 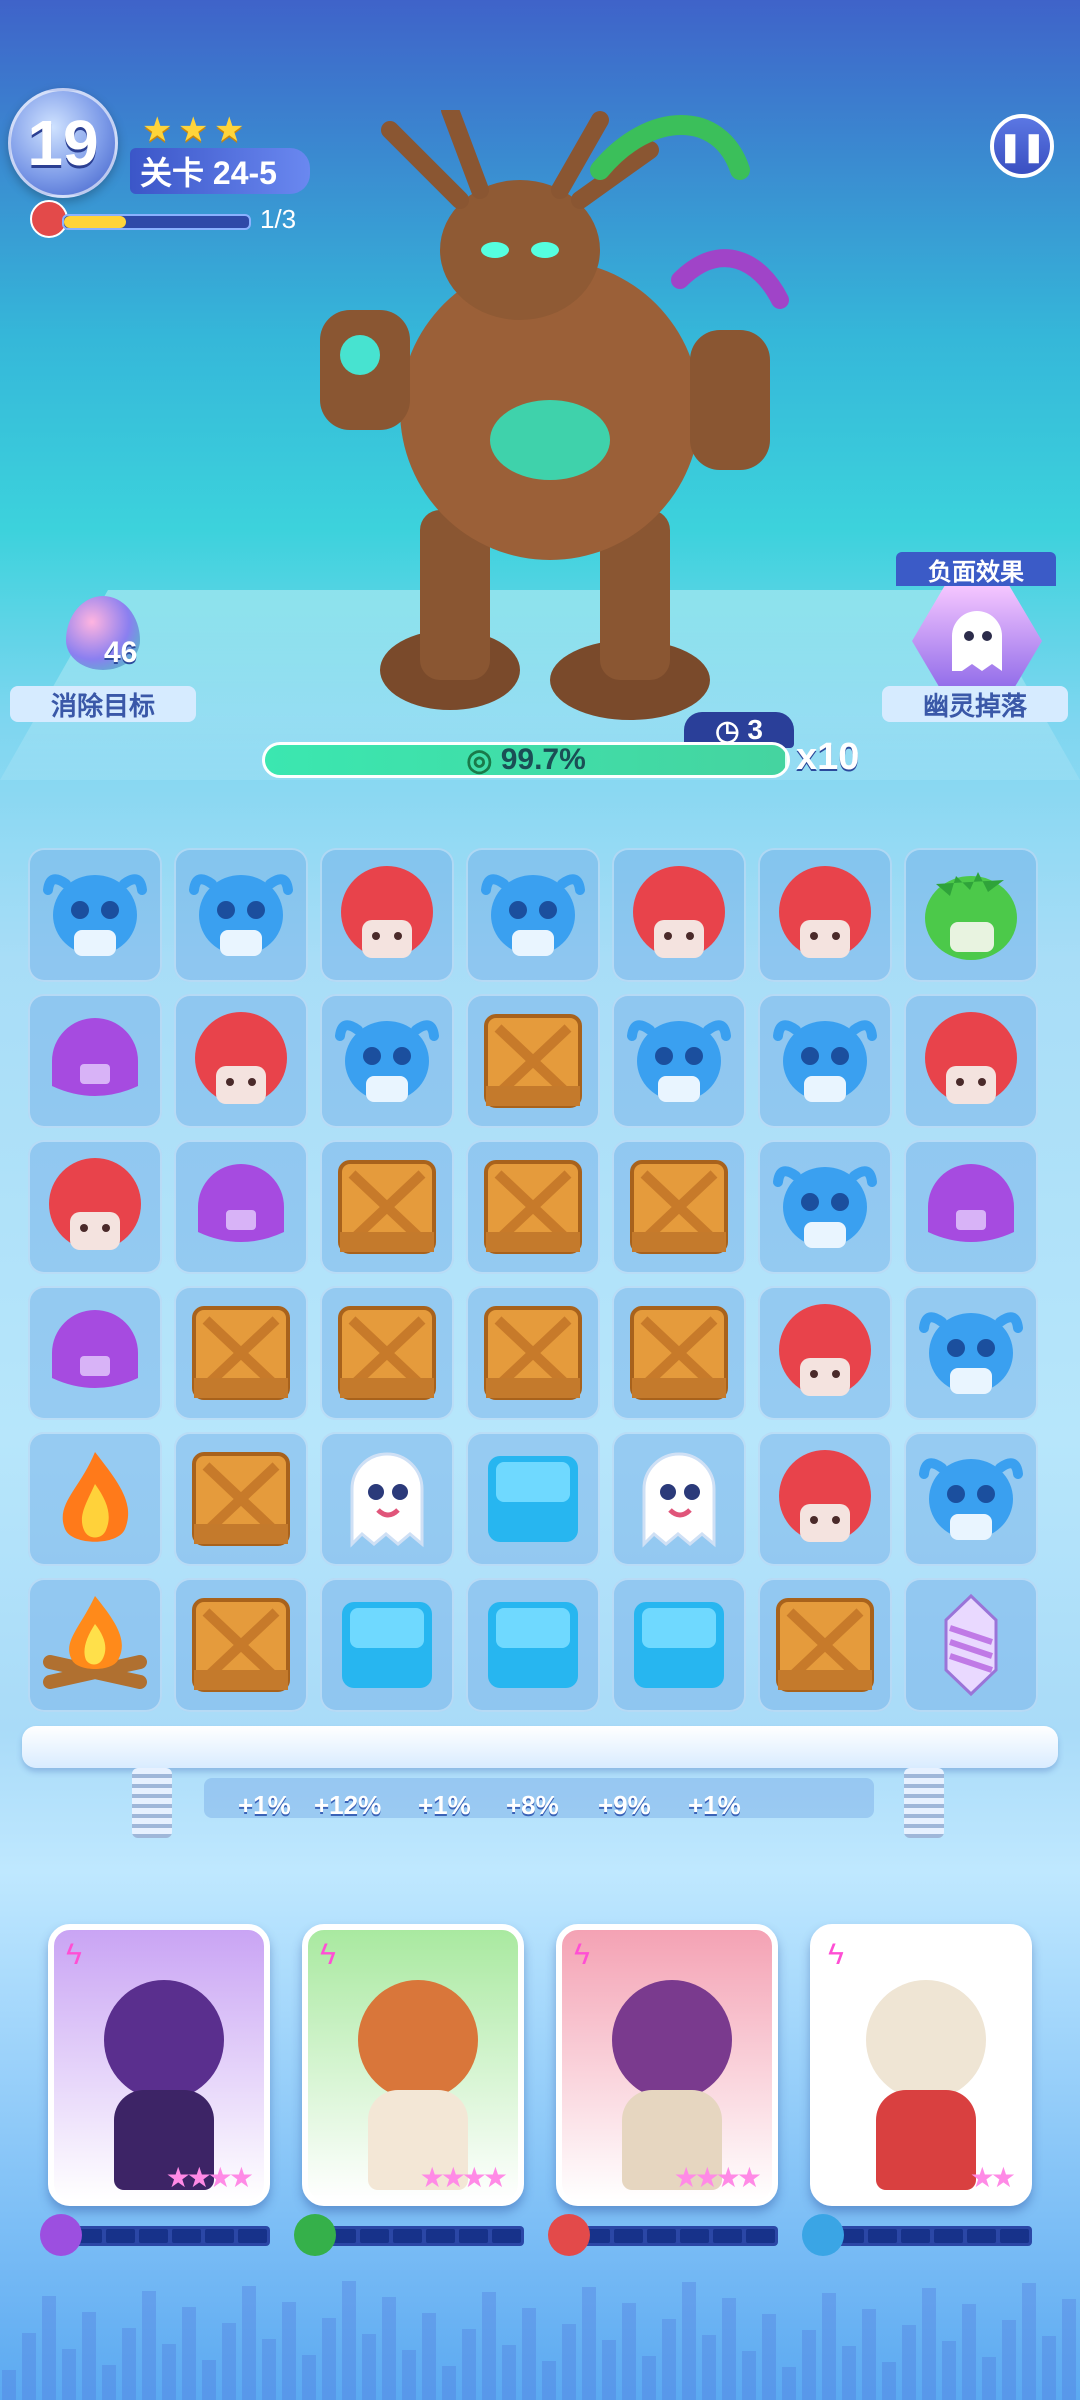 I want to click on skull-mask-hero-portrait, so click(x=672, y=2040).